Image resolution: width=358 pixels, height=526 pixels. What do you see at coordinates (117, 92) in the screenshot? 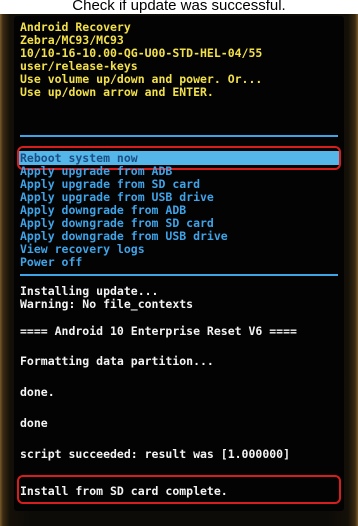
I see `header-hint-arrows: Use up/down arrow and ENTER.` at bounding box center [117, 92].